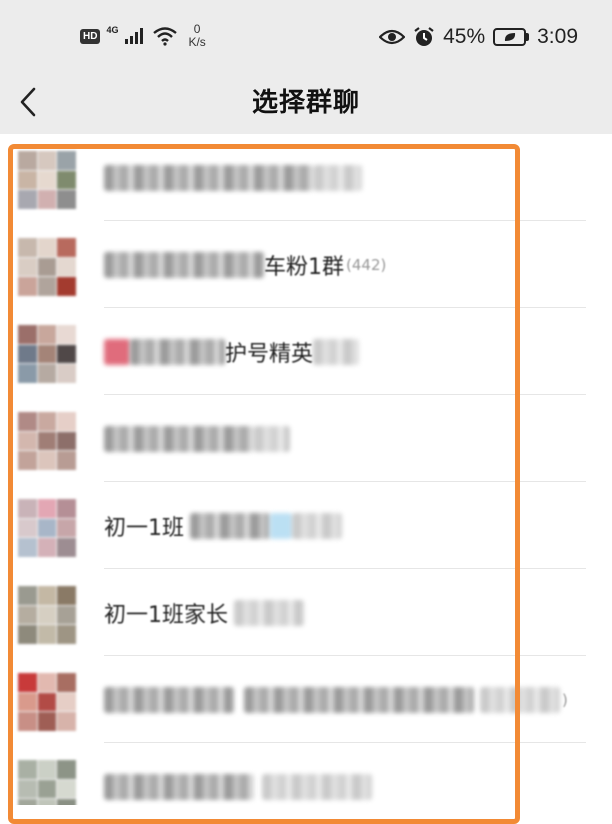 The image size is (612, 824). What do you see at coordinates (306, 612) in the screenshot?
I see `group-chat-item: 初一1班家长` at bounding box center [306, 612].